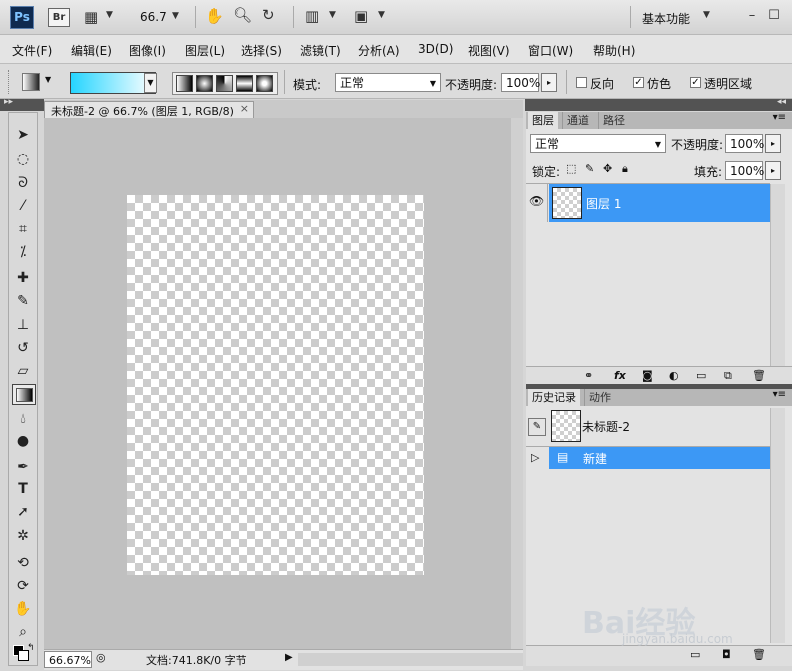 This screenshot has height=671, width=792. What do you see at coordinates (23, 512) in the screenshot?
I see `path-selection-icon: ➚` at bounding box center [23, 512].